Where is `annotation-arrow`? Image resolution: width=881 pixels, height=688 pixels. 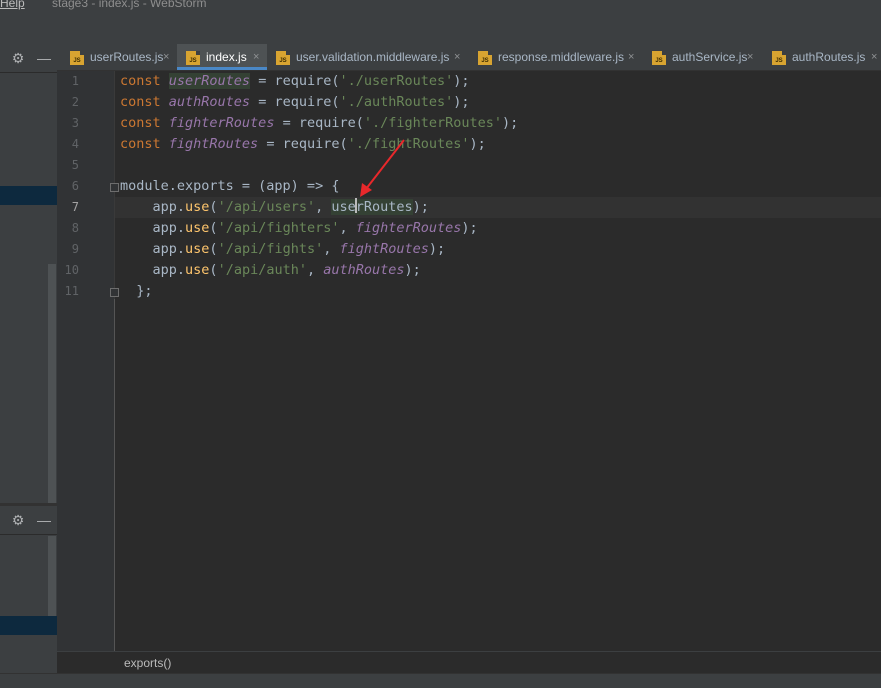 annotation-arrow is located at coordinates (382, 168).